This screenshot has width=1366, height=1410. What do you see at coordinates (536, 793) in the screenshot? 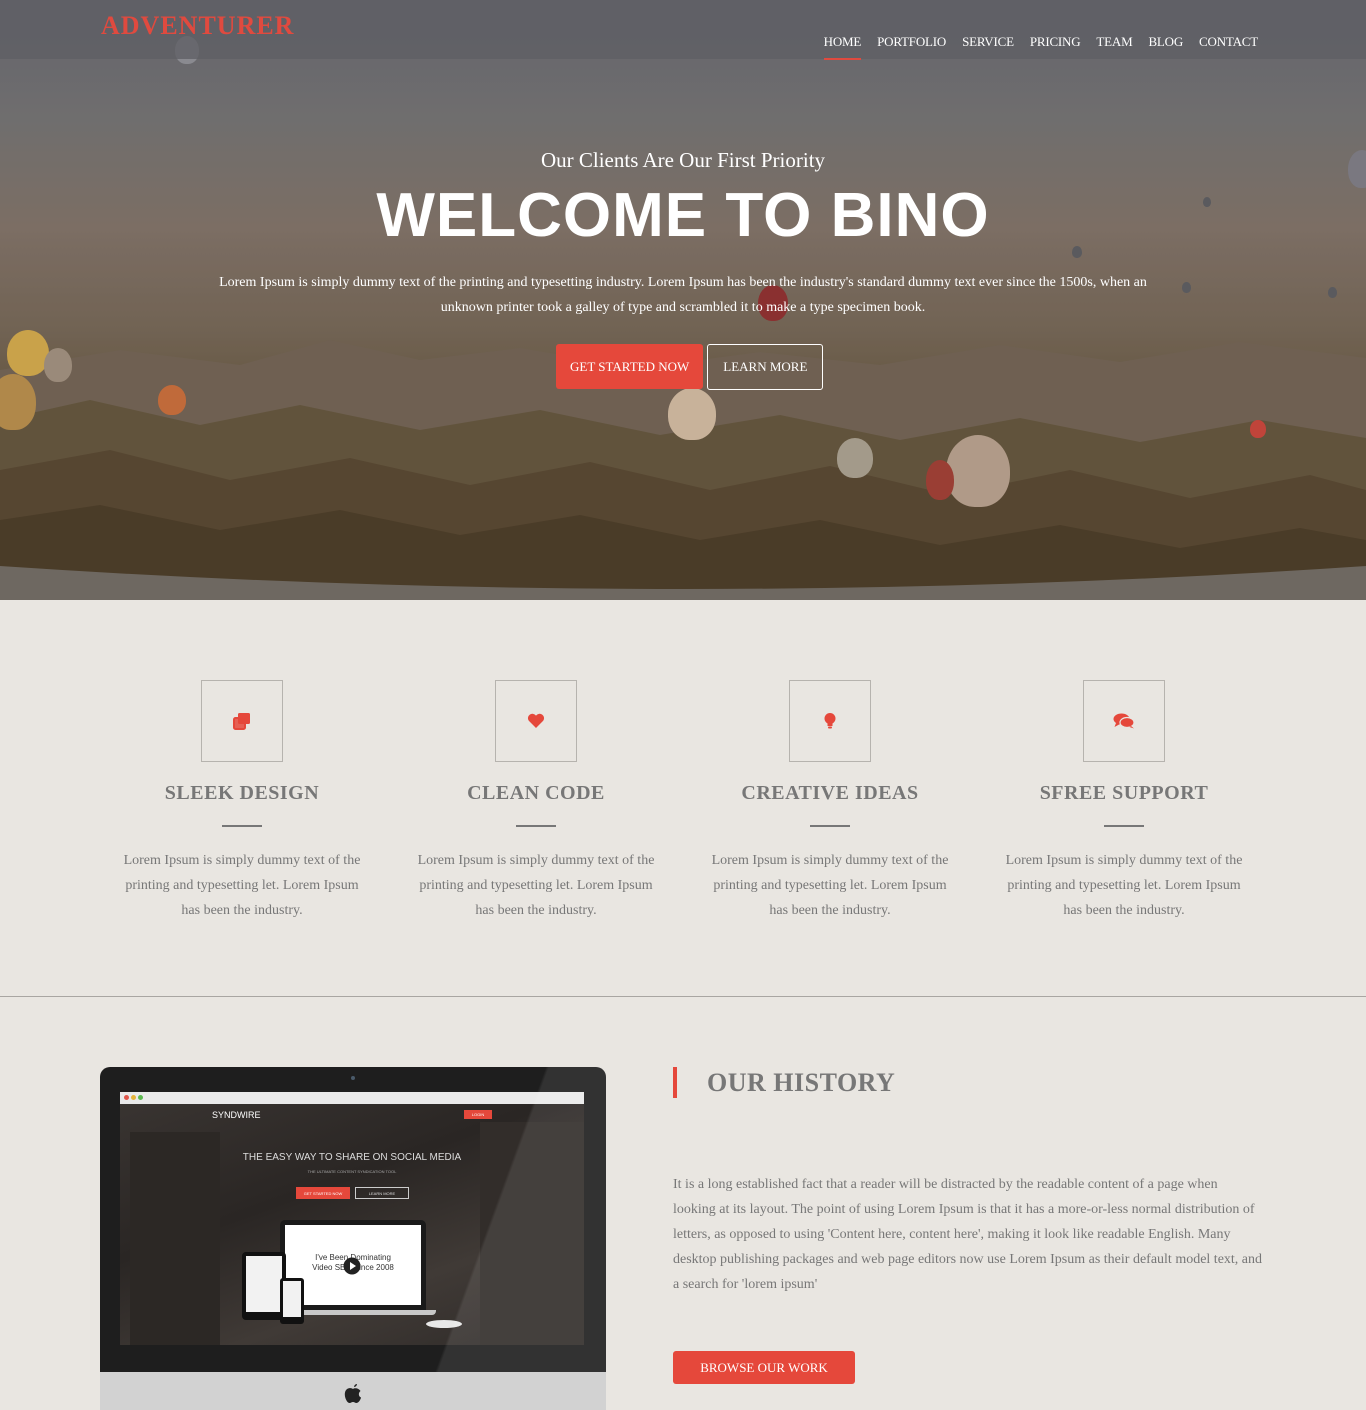
I see `feature-title: CLEAN CODE` at bounding box center [536, 793].